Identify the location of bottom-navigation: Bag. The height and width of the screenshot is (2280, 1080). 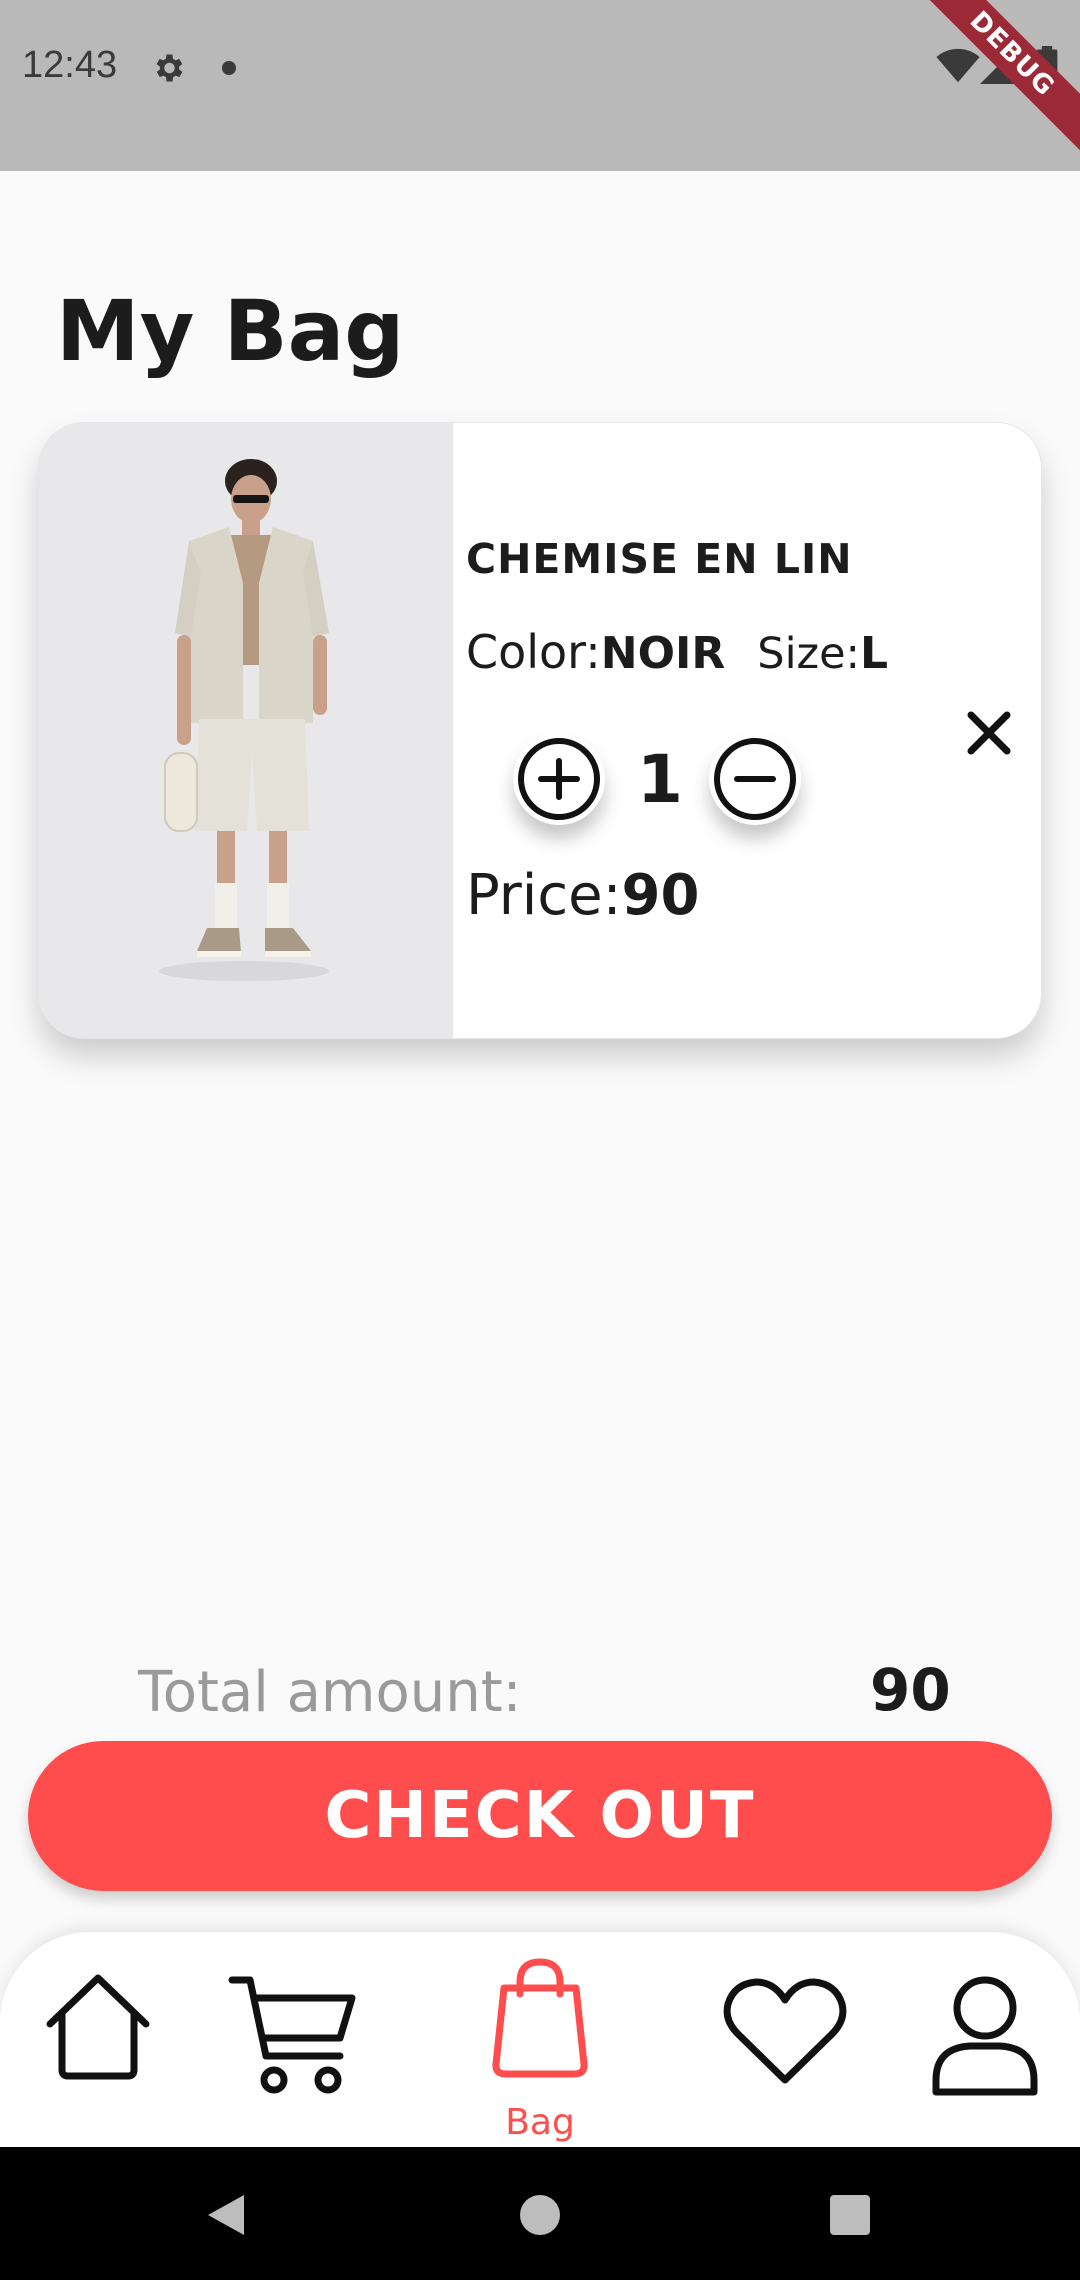
(540, 2039).